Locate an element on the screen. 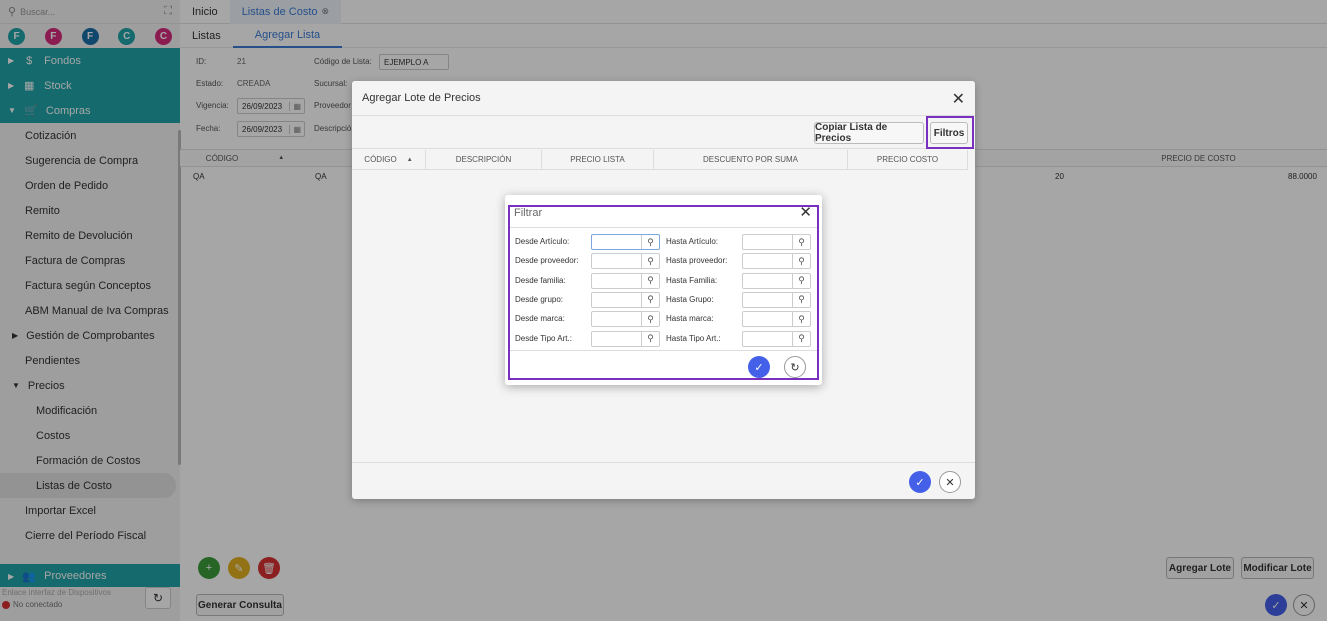 This screenshot has height=621, width=1327. lote-toolbar: Copiar Lista de Precios Filtros is located at coordinates (663, 132).